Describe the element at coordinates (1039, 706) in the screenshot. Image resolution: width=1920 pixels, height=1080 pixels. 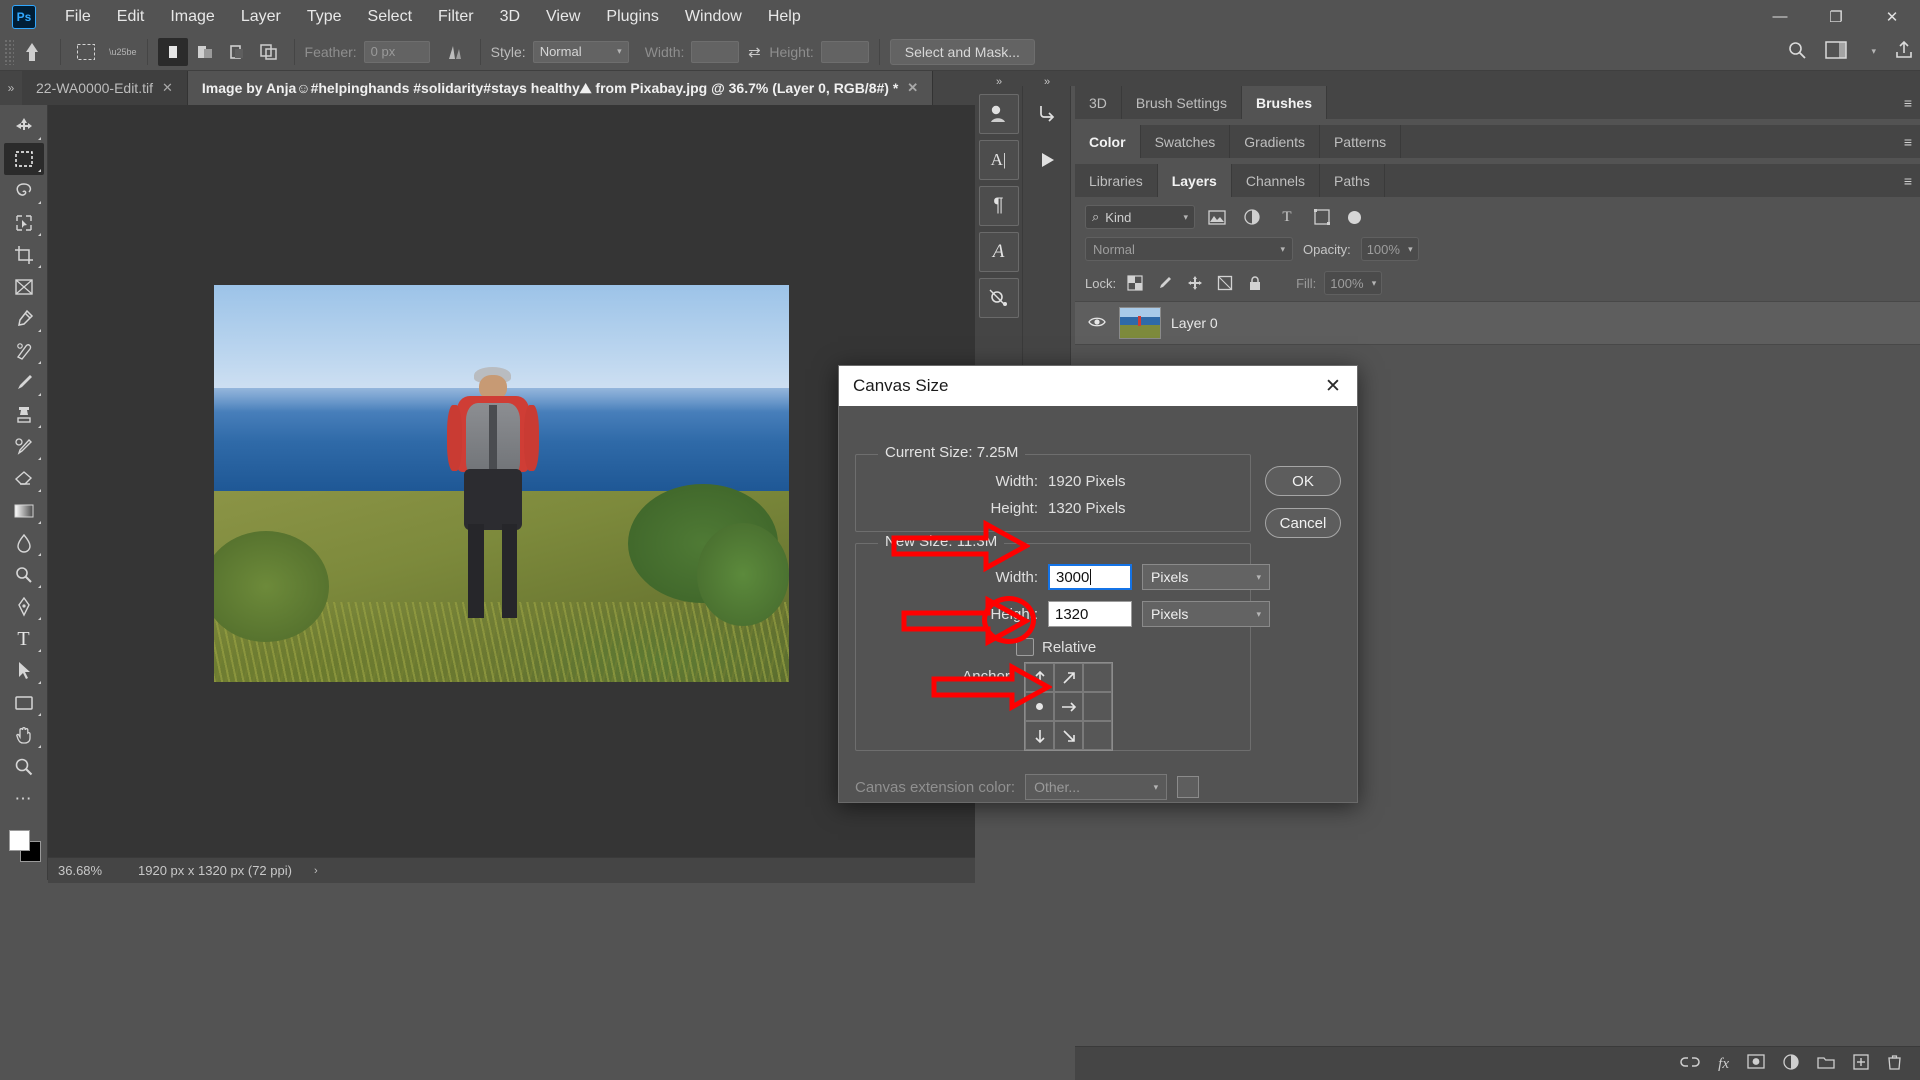
I see `anchor-middle-left` at that location.